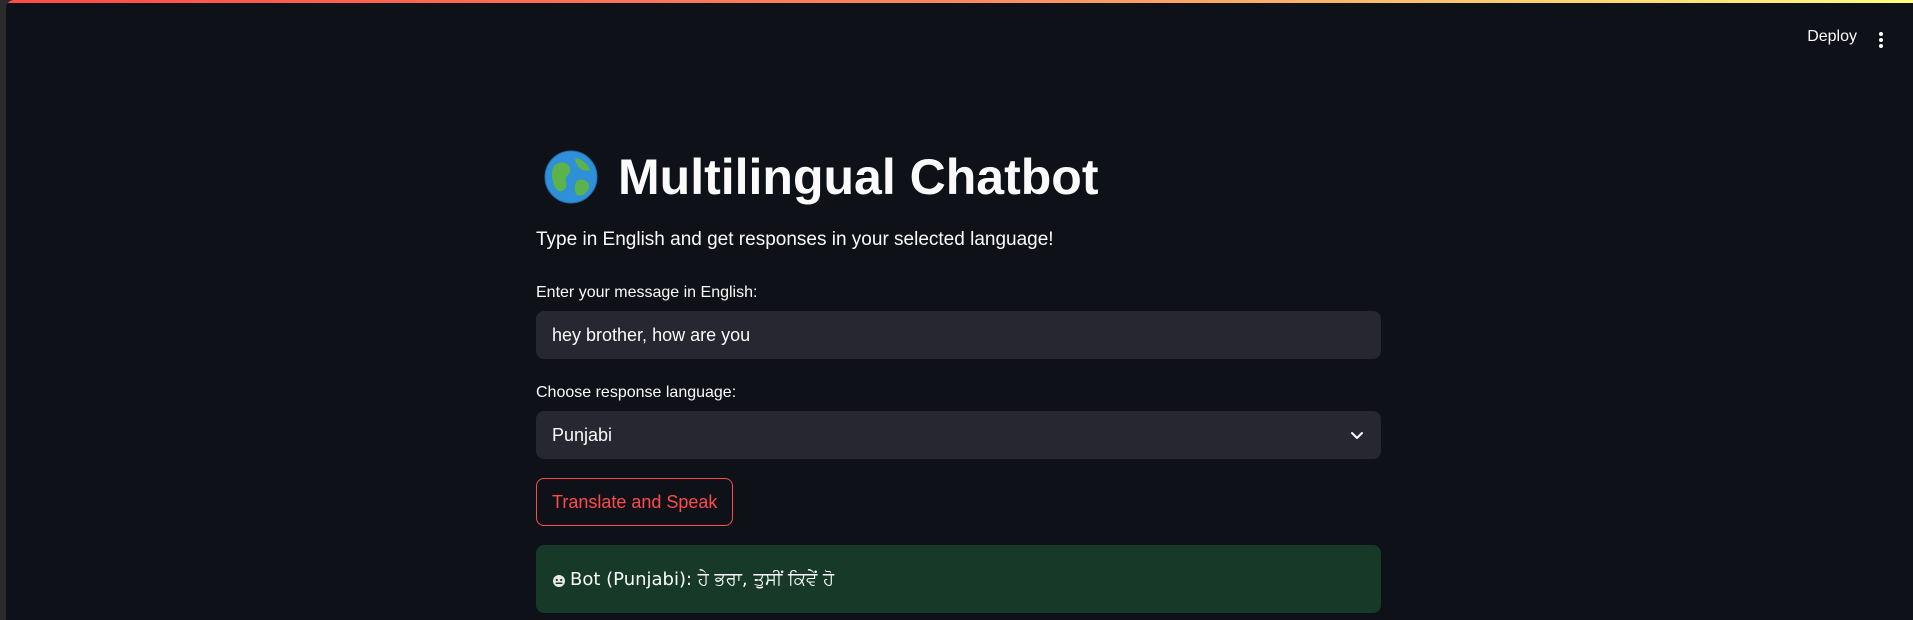 Image resolution: width=1913 pixels, height=620 pixels. I want to click on bot-icon, so click(559, 579).